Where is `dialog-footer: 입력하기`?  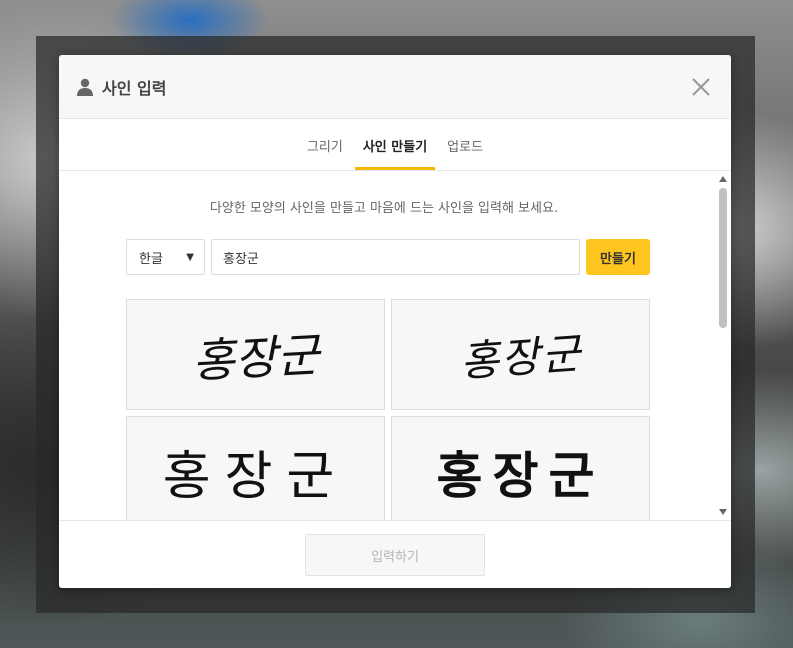 dialog-footer: 입력하기 is located at coordinates (395, 554).